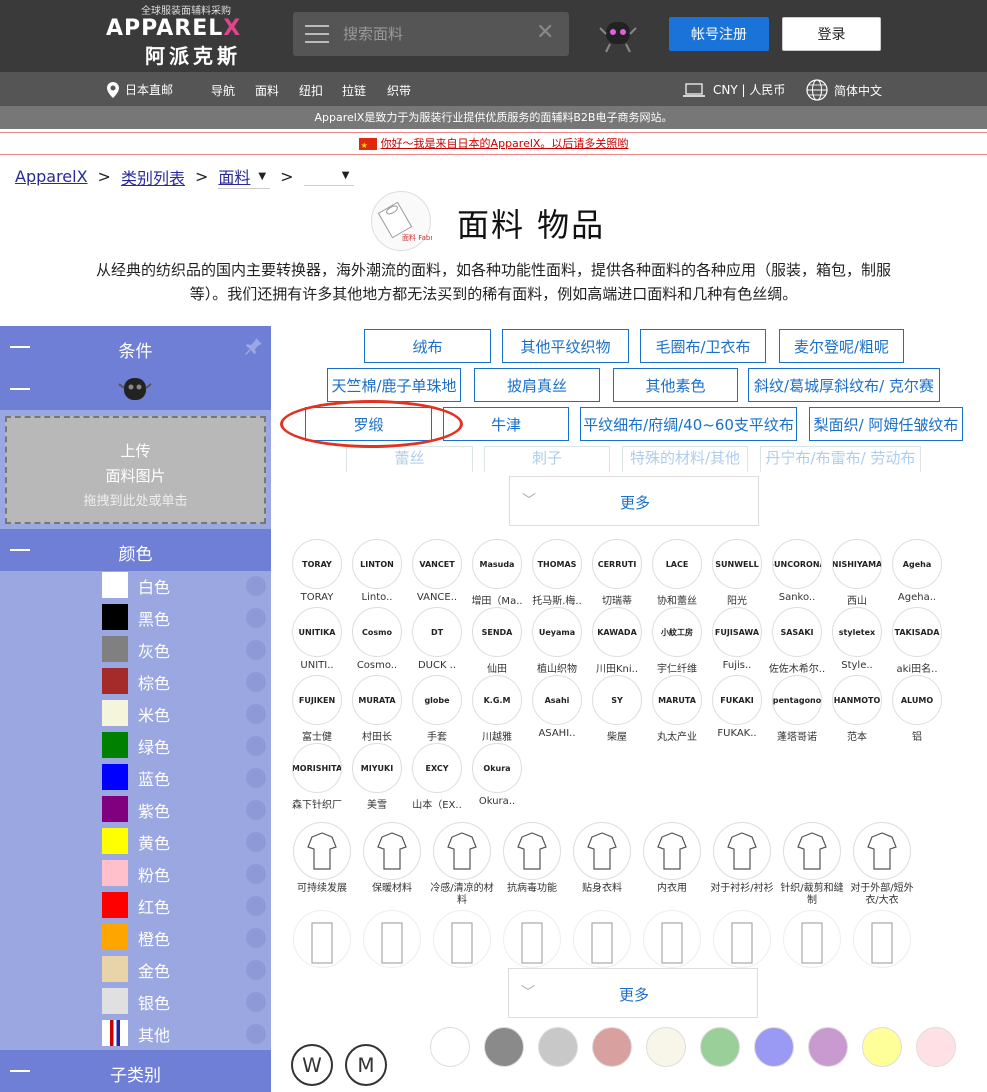  I want to click on color-option: 黄色, so click(187, 841).